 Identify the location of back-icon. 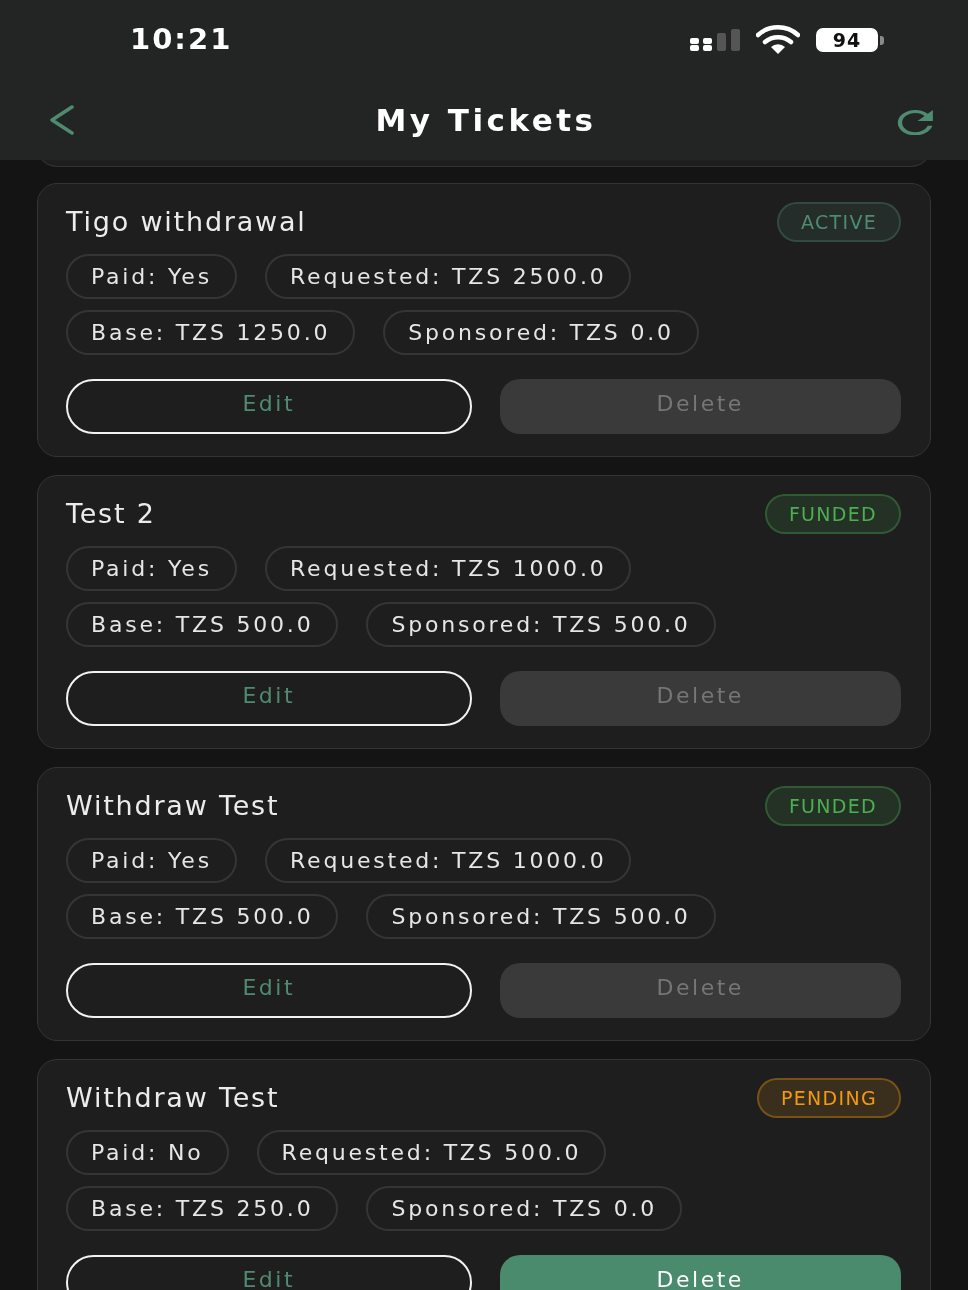
(62, 120).